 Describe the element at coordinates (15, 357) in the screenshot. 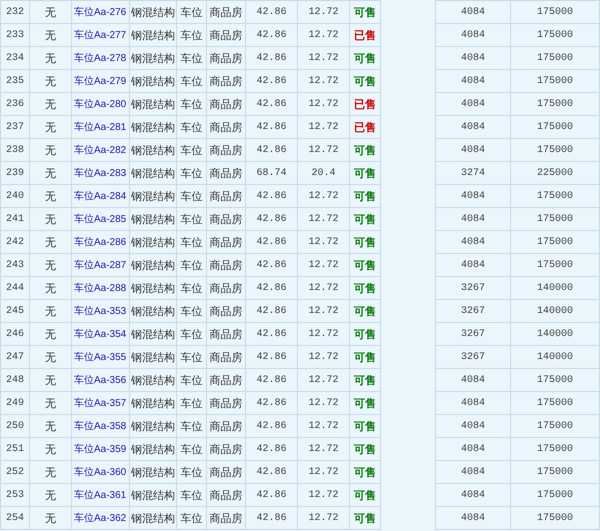

I see `table-cell: 247` at that location.